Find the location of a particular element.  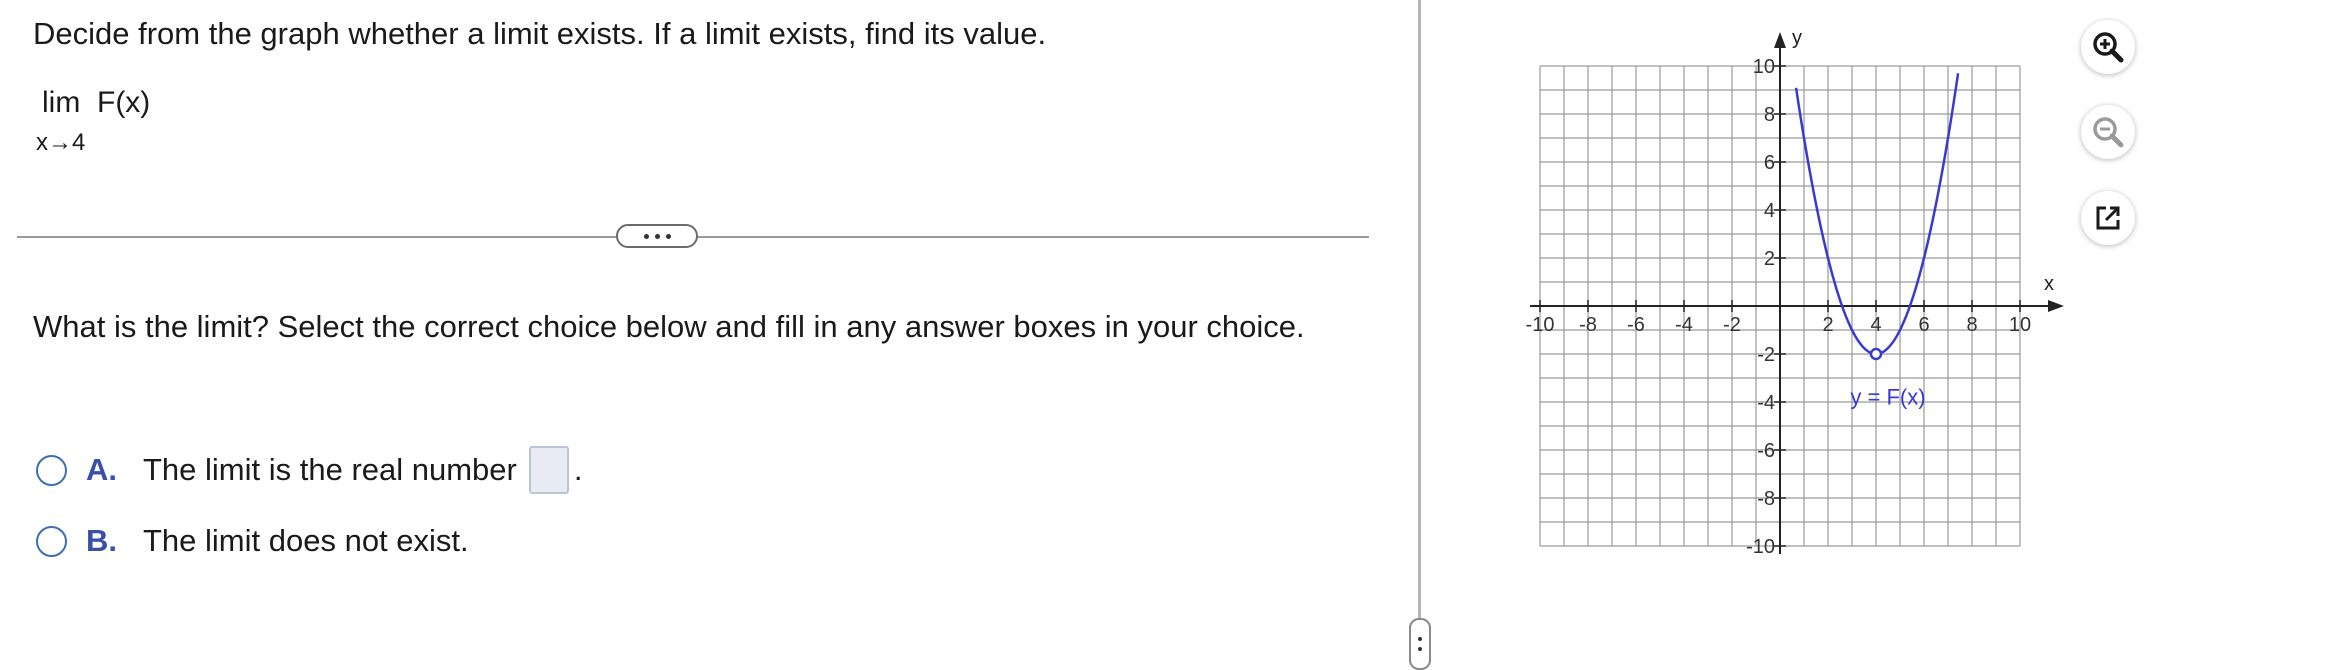

x-tick-label: -2 is located at coordinates (1732, 325).